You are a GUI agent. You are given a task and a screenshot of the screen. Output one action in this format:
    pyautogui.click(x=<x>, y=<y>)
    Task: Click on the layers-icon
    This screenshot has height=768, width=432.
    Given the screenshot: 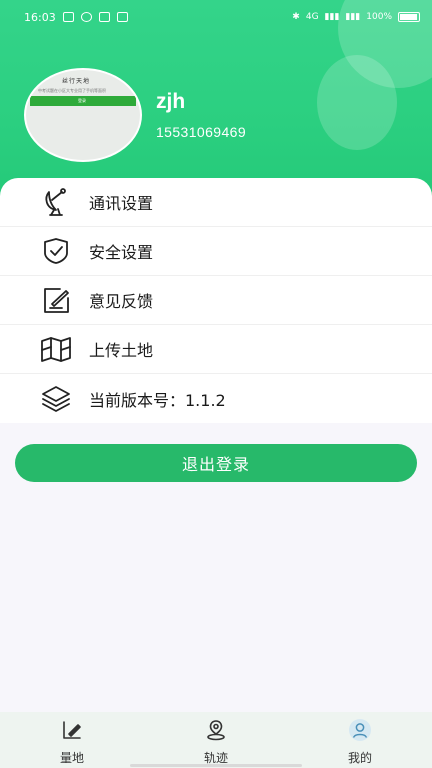 What is the action you would take?
    pyautogui.click(x=56, y=398)
    